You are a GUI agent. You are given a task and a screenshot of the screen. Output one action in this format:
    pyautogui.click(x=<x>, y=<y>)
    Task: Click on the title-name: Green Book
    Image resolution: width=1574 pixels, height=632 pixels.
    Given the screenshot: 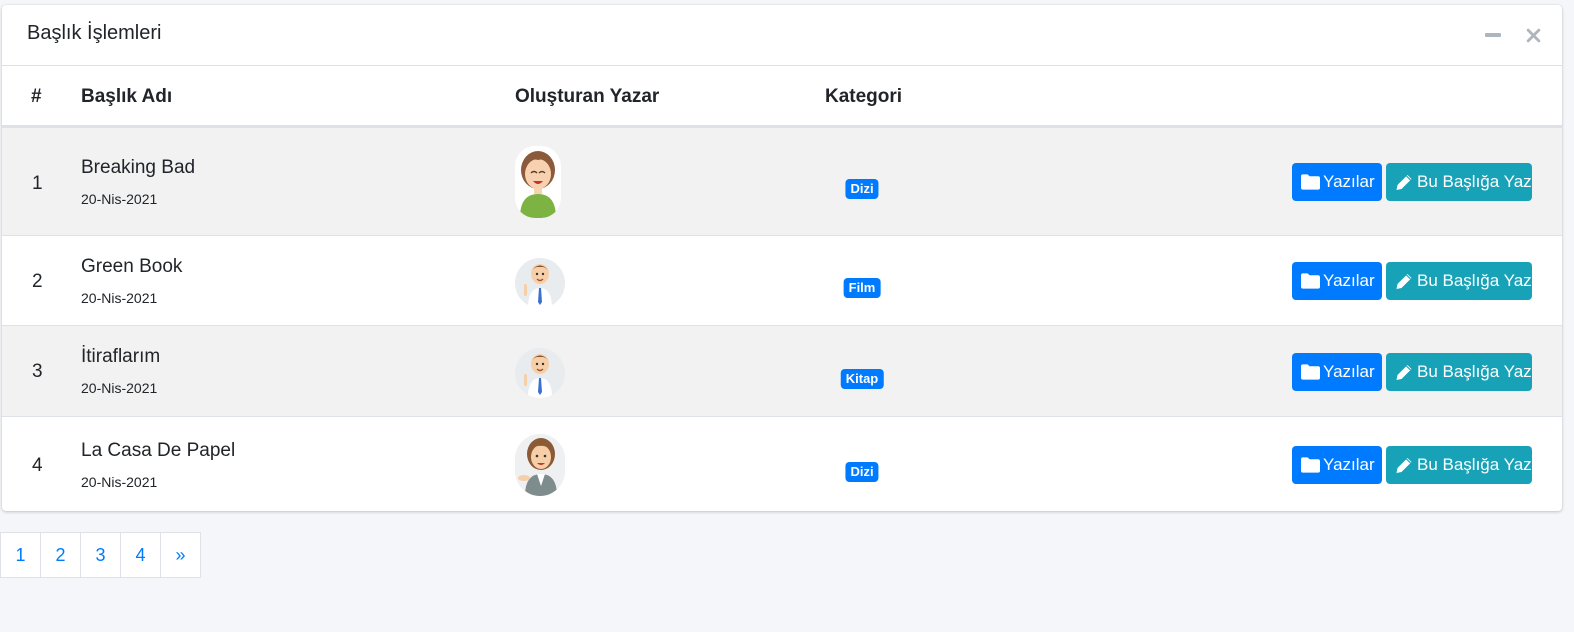 What is the action you would take?
    pyautogui.click(x=132, y=266)
    